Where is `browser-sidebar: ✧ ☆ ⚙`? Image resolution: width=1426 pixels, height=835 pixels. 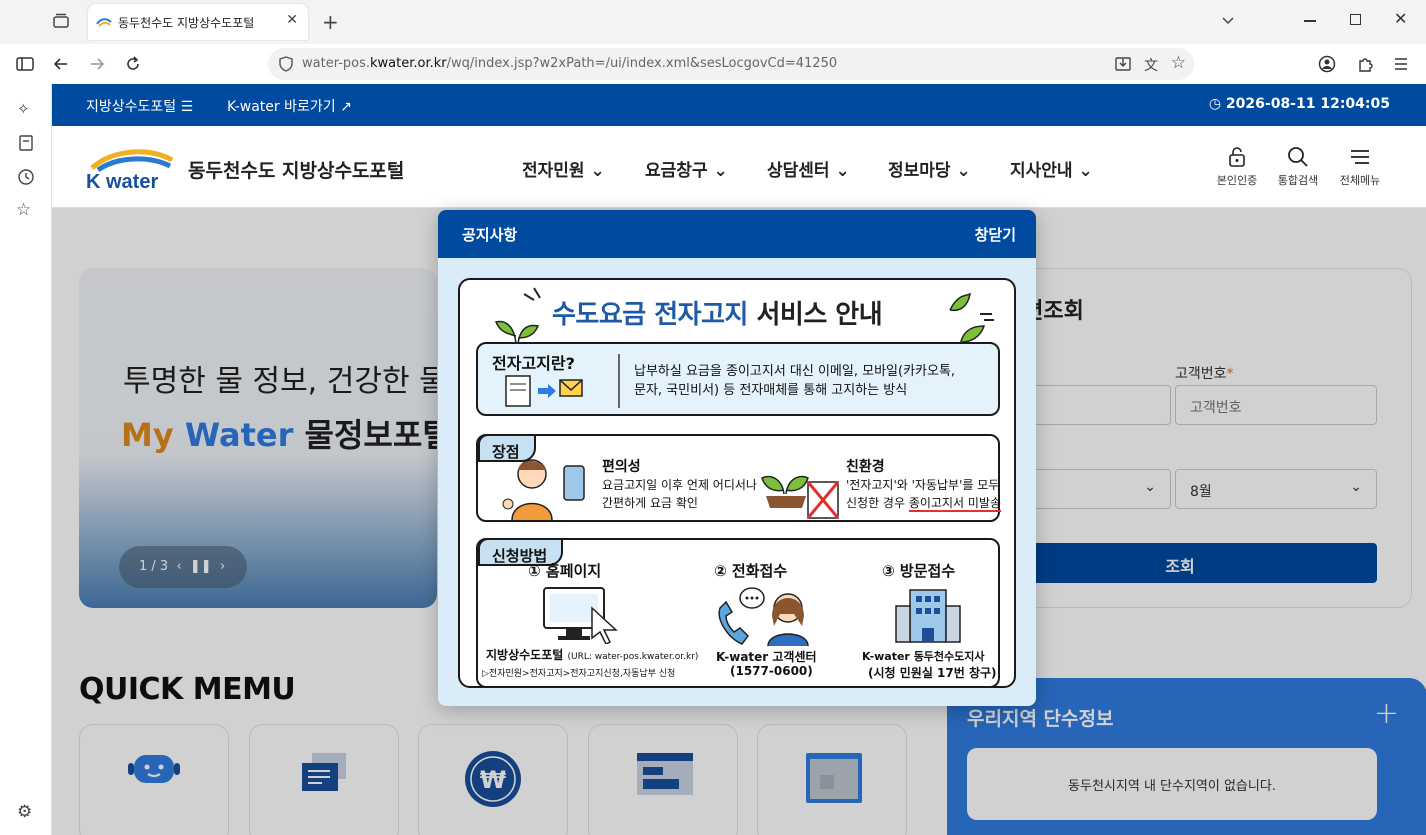 browser-sidebar: ✧ ☆ ⚙ is located at coordinates (26, 459).